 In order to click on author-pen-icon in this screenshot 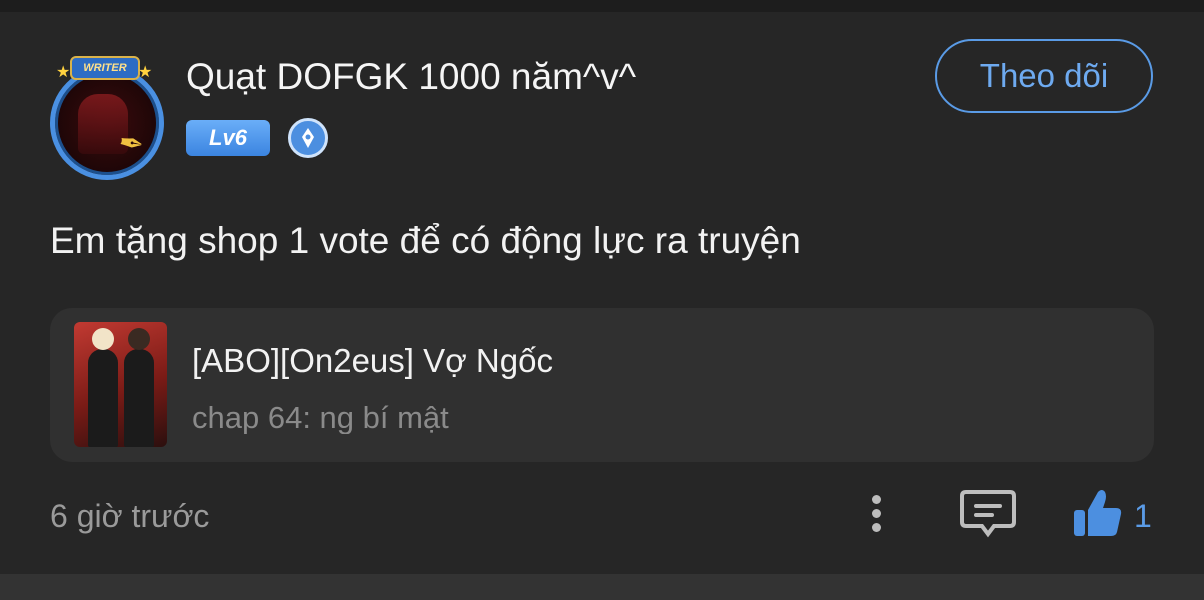, I will do `click(308, 138)`.